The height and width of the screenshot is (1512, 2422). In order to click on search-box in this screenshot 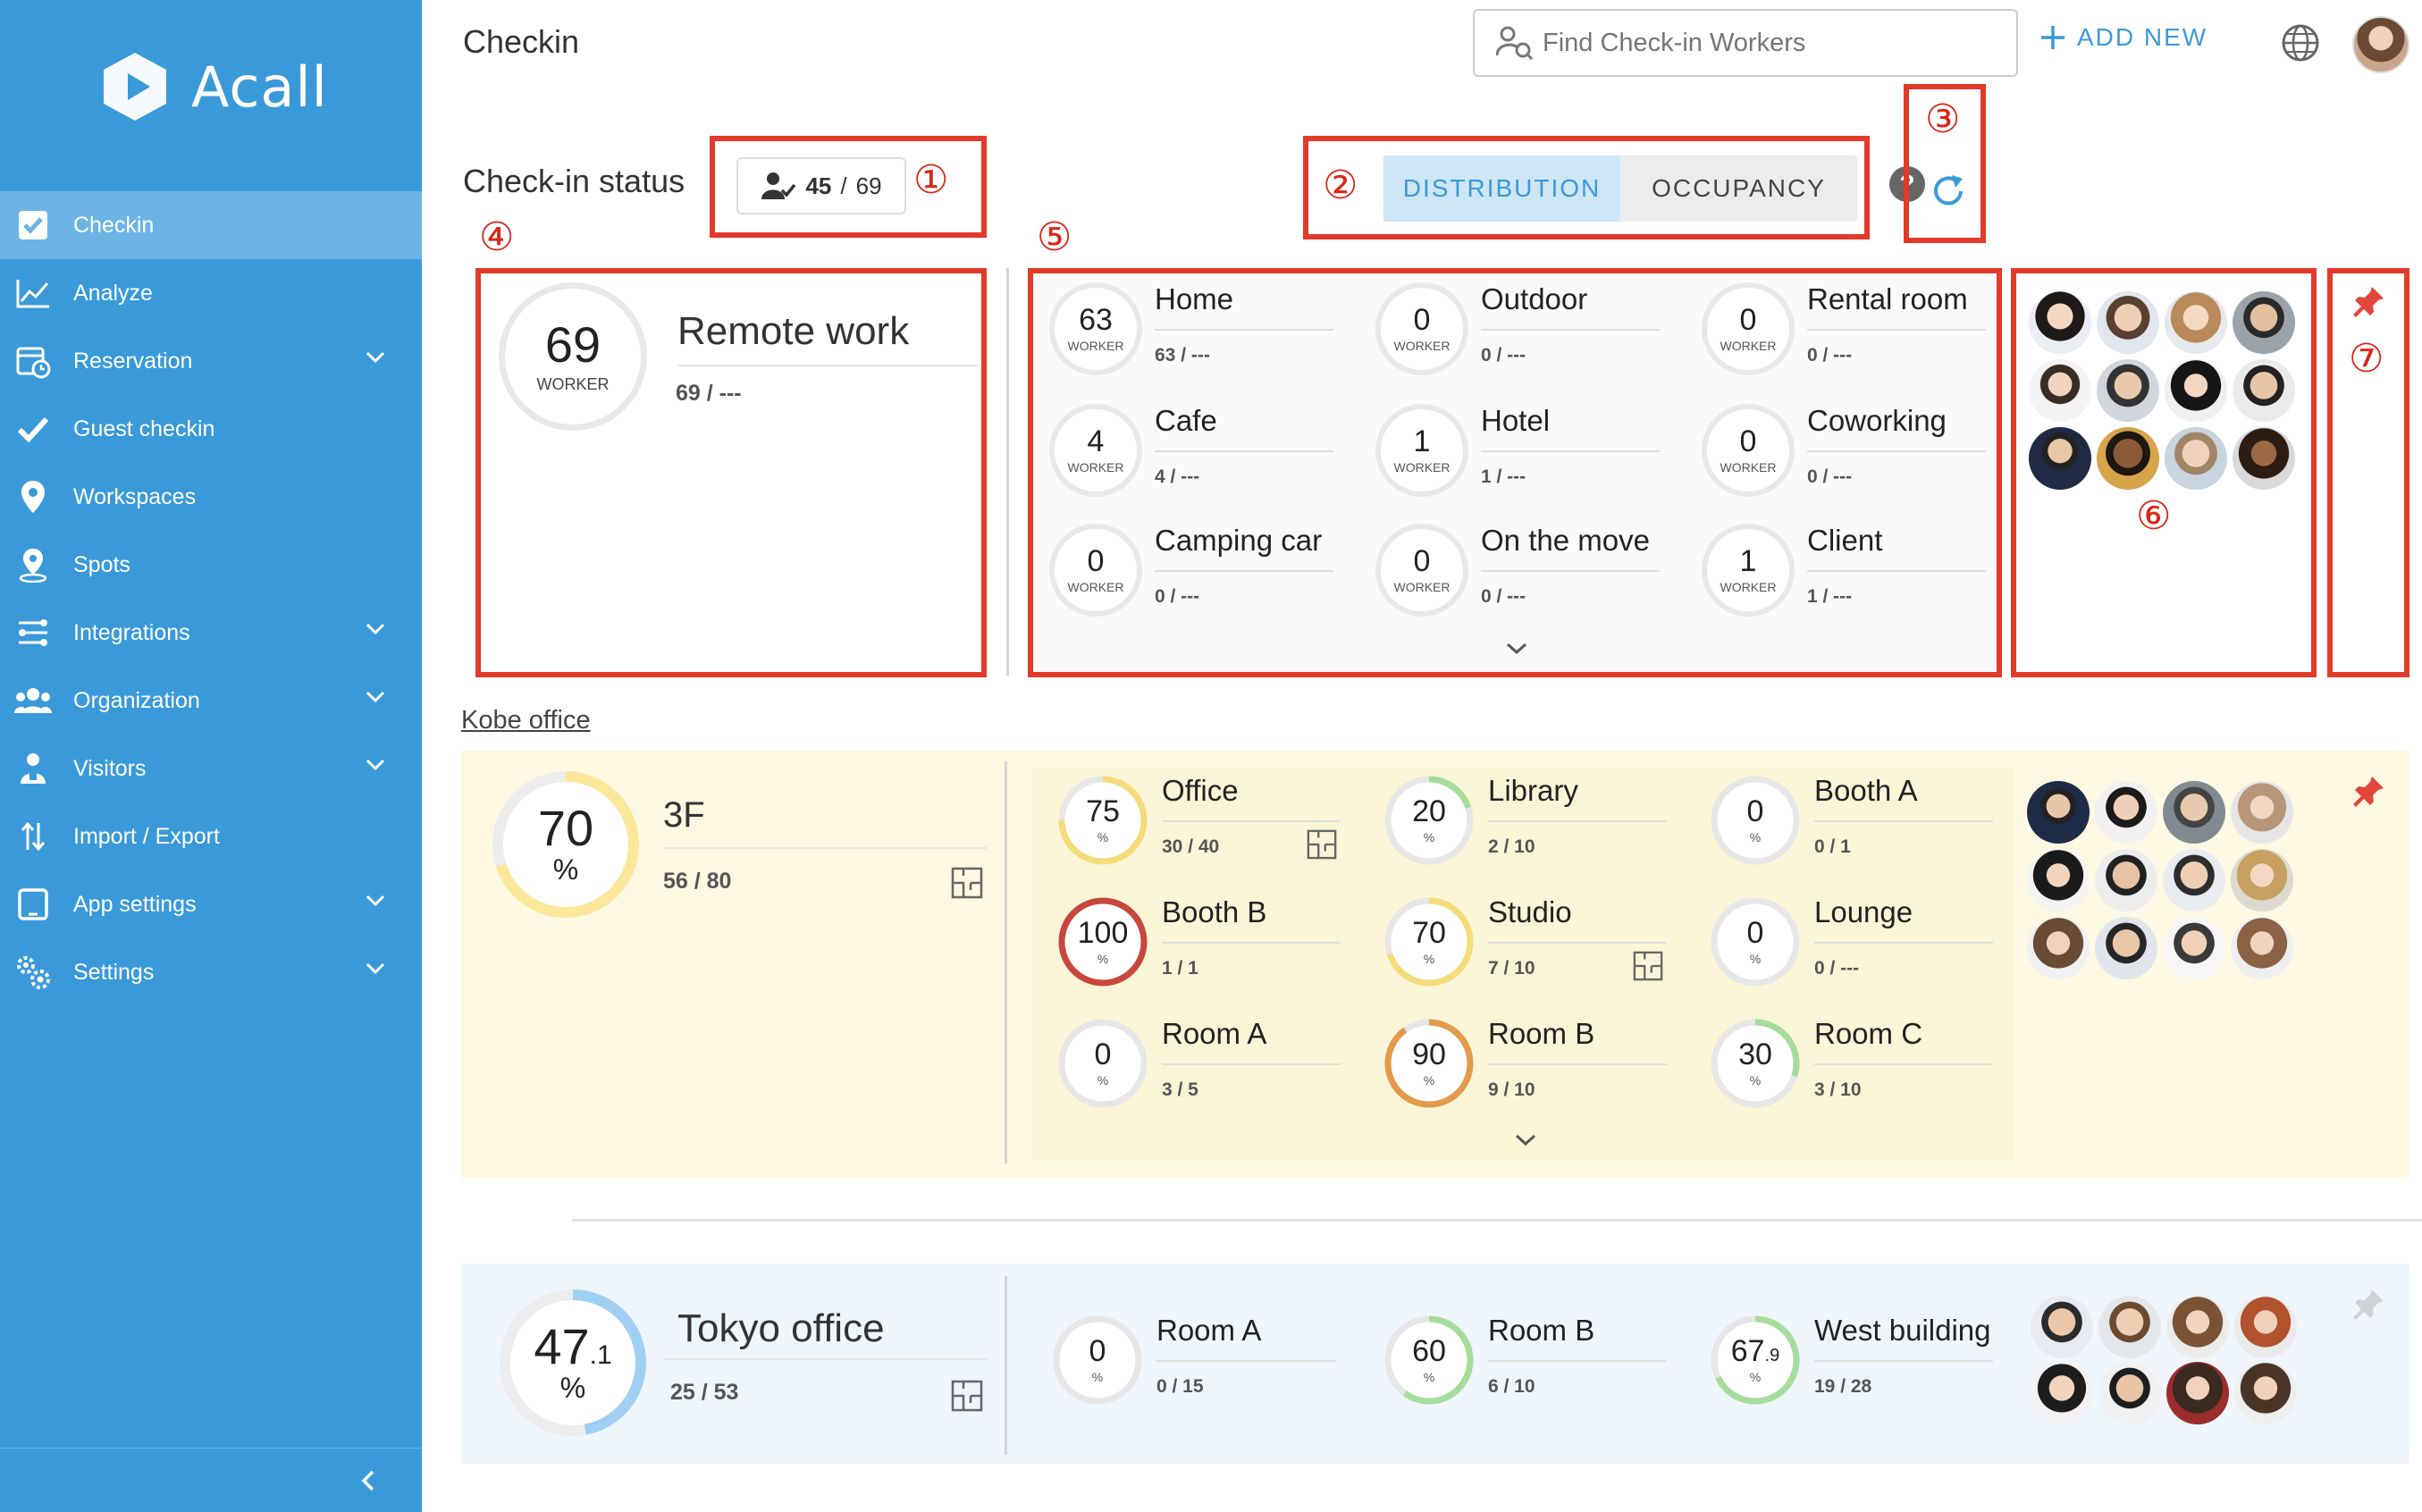, I will do `click(1745, 43)`.